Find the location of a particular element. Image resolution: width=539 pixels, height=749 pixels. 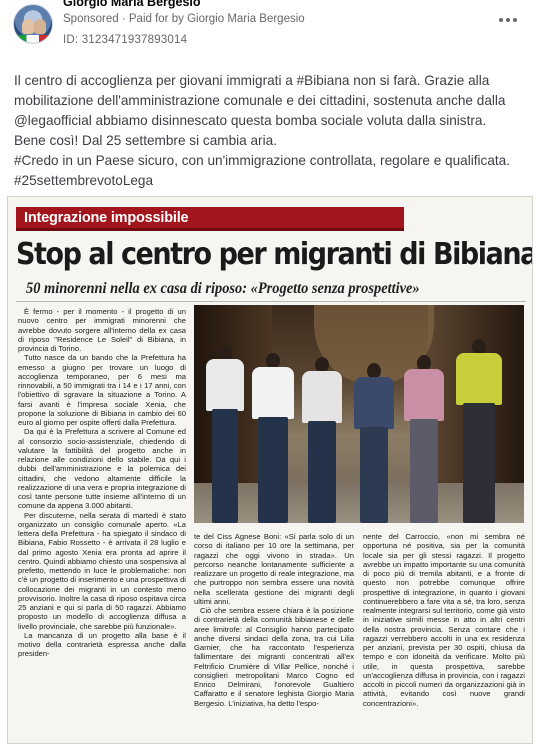

paid-for-name: Giorgio Maria Bergesio is located at coordinates (246, 19).